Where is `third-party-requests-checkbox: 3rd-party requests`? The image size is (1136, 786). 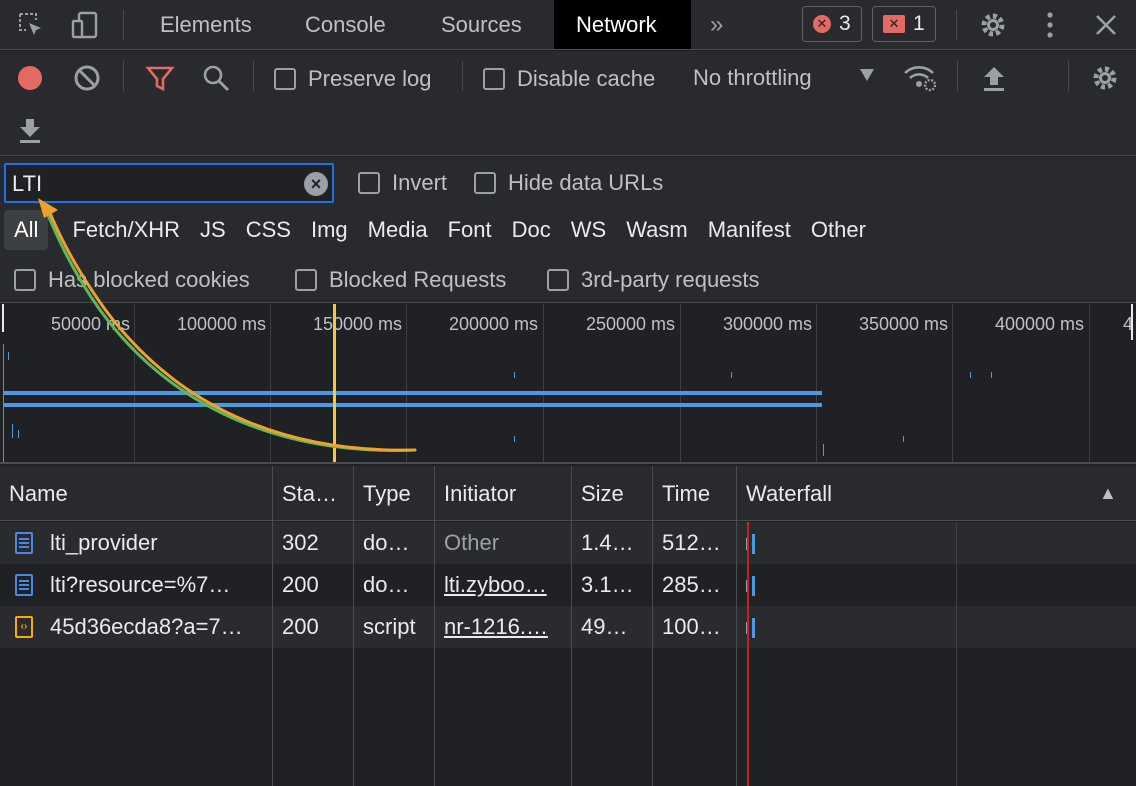 third-party-requests-checkbox: 3rd-party requests is located at coordinates (653, 280).